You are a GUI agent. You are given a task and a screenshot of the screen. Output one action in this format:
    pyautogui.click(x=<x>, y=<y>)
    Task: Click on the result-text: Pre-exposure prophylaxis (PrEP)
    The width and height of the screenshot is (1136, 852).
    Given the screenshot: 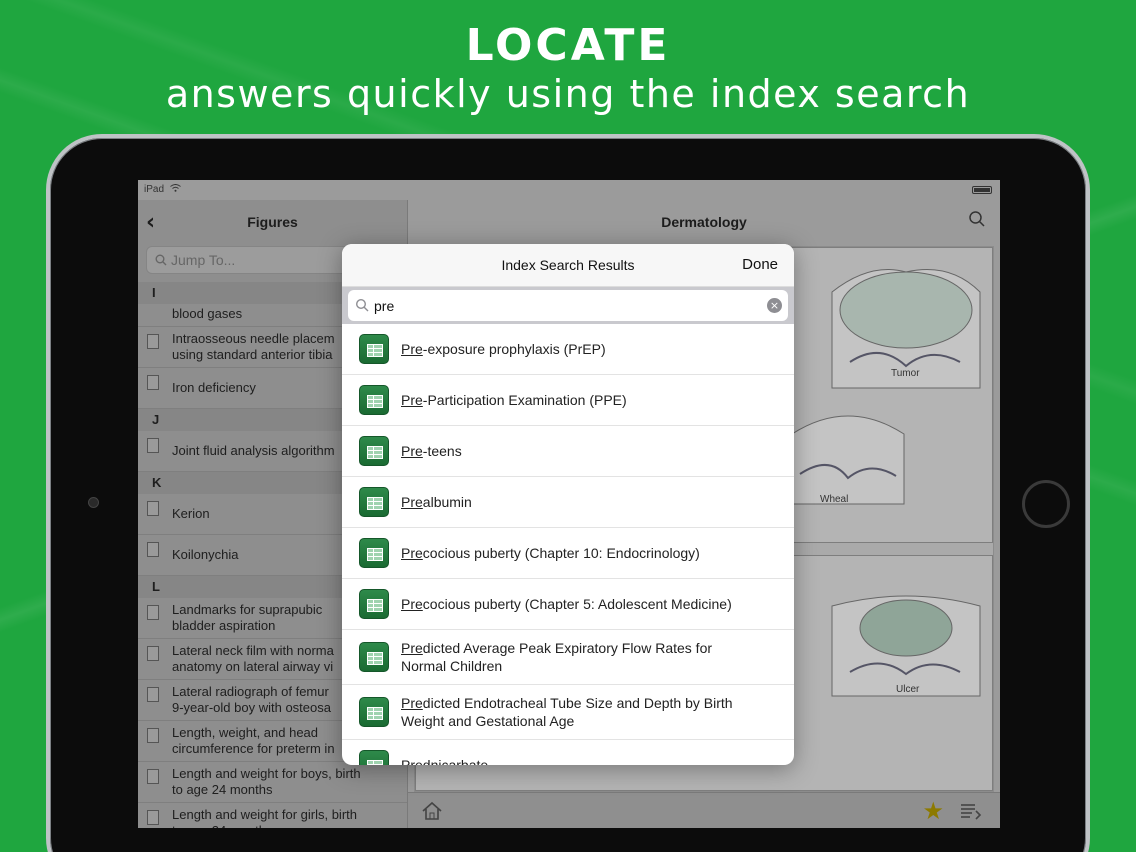 What is the action you would take?
    pyautogui.click(x=503, y=349)
    